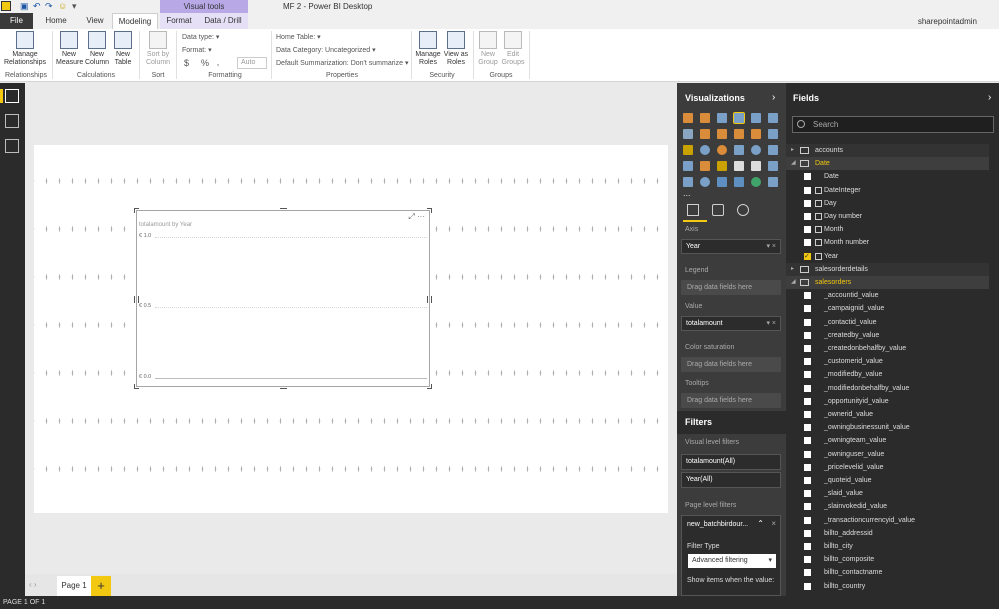  I want to click on ribbon-chart-icon, so click(773, 134).